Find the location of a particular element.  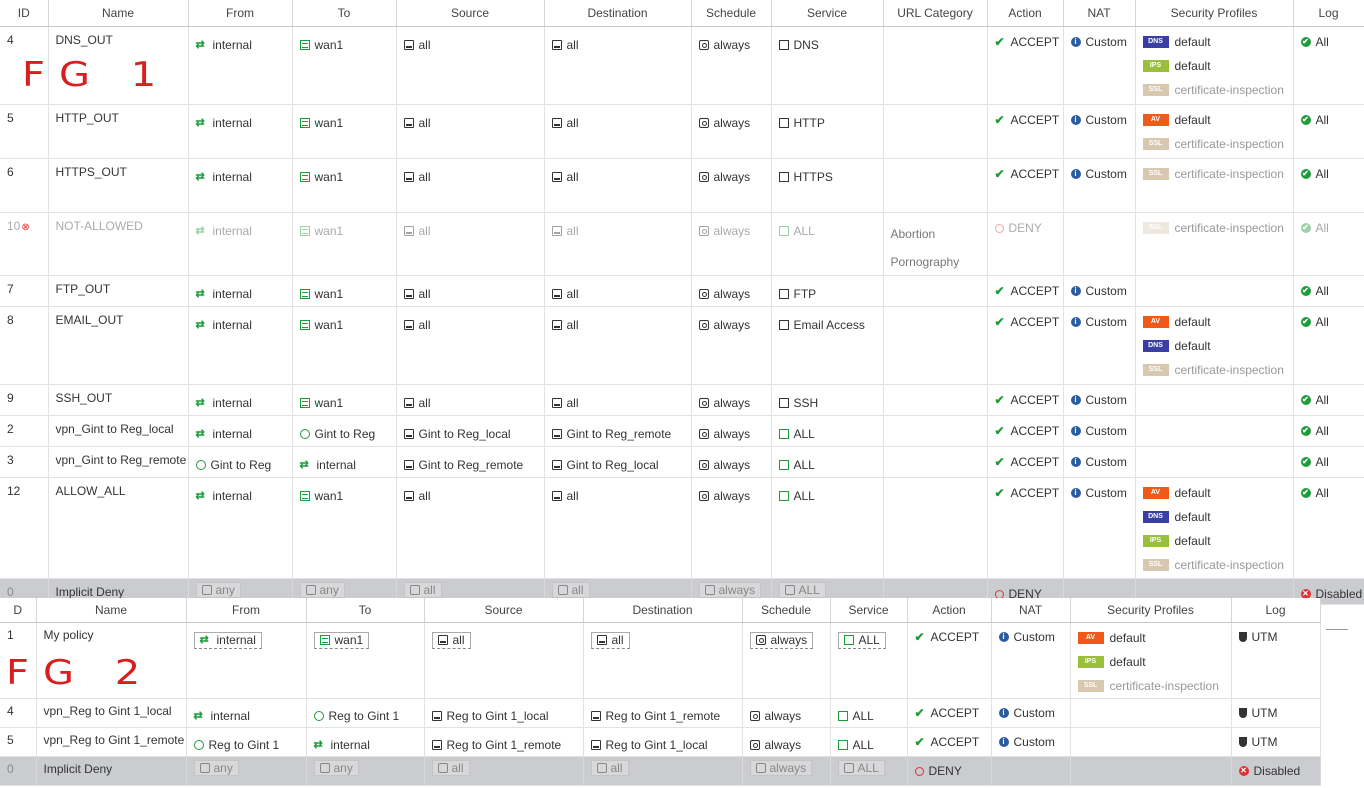

service: HTTP is located at coordinates (827, 131).